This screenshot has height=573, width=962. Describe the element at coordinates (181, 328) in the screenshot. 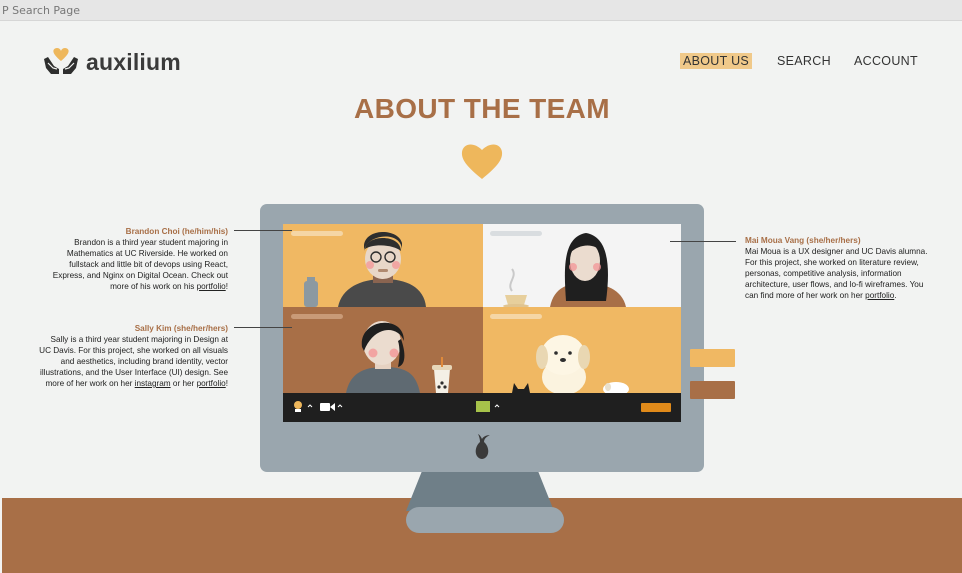

I see `sally-name: Sally Kim (she/her/hers)` at that location.